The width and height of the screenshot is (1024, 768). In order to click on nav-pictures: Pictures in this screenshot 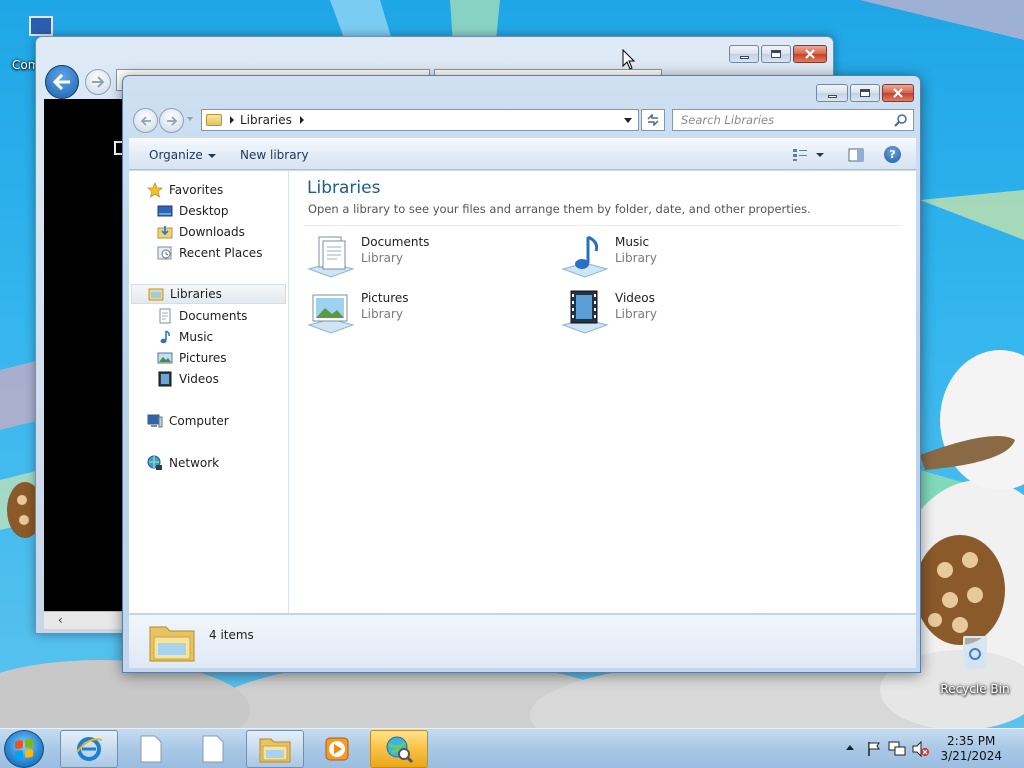, I will do `click(192, 358)`.